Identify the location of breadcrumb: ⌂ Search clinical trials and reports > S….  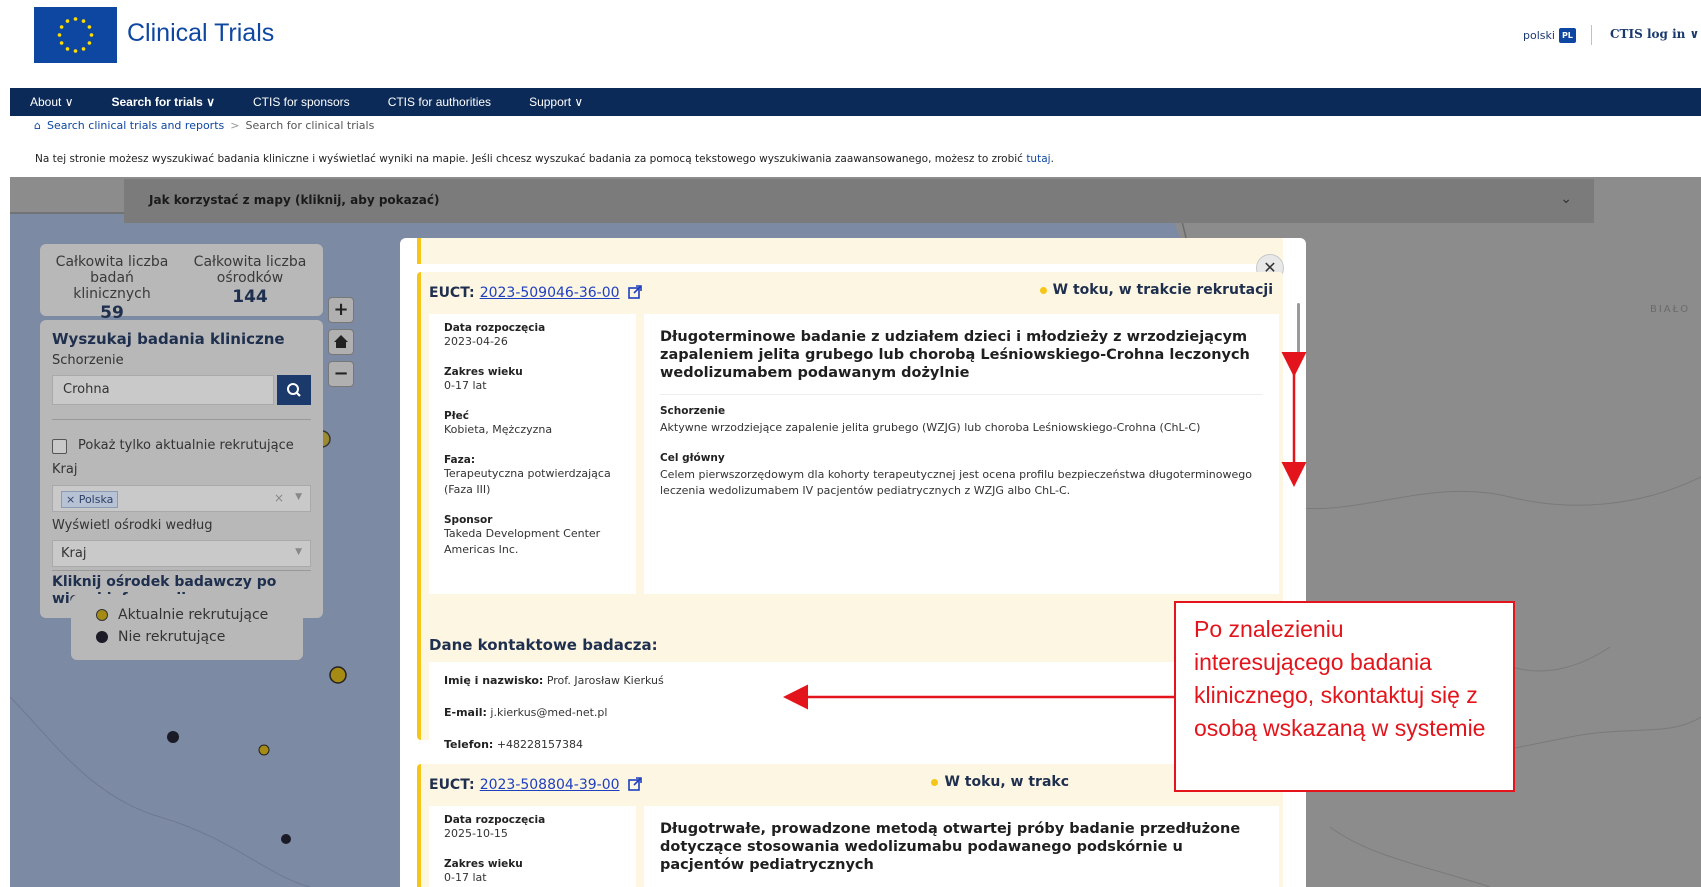
(204, 125).